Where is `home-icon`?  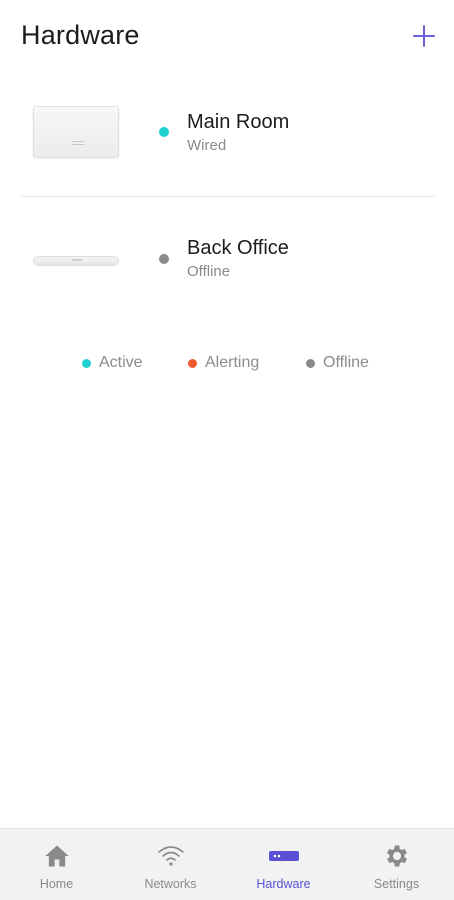 home-icon is located at coordinates (56, 856).